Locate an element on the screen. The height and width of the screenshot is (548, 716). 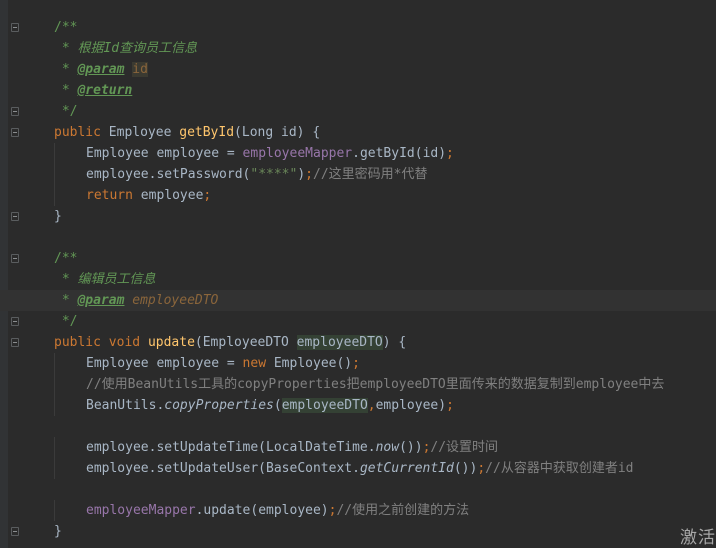
code-token: employee) is located at coordinates (411, 405).